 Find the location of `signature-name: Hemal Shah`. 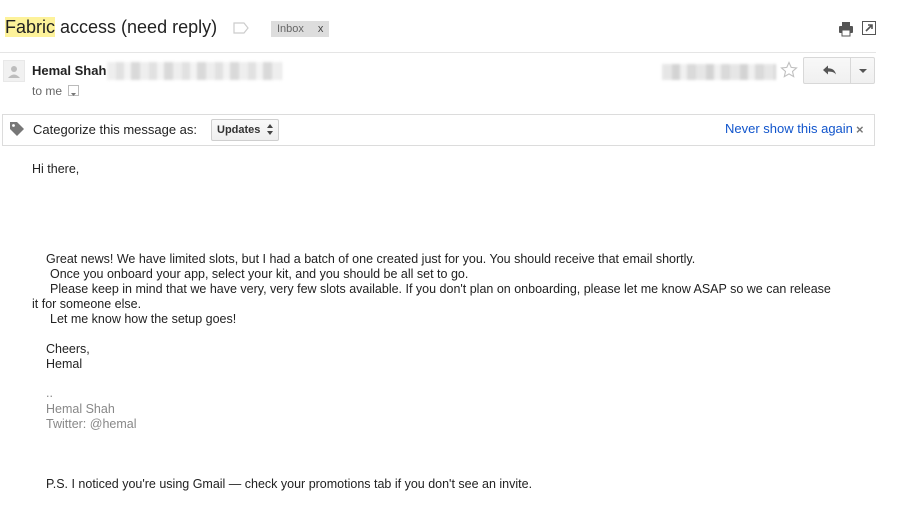

signature-name: Hemal Shah is located at coordinates (80, 409).